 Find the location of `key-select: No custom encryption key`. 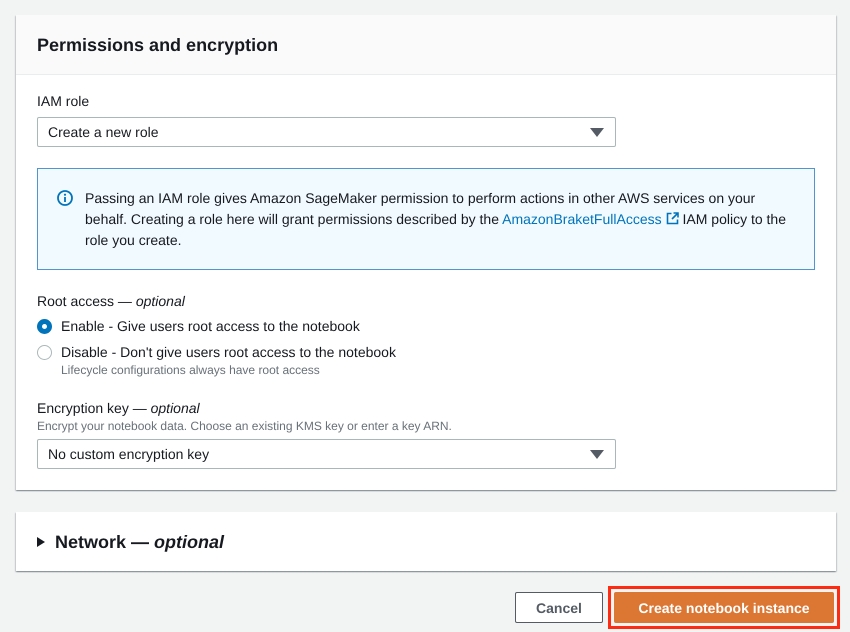

key-select: No custom encryption key is located at coordinates (326, 454).